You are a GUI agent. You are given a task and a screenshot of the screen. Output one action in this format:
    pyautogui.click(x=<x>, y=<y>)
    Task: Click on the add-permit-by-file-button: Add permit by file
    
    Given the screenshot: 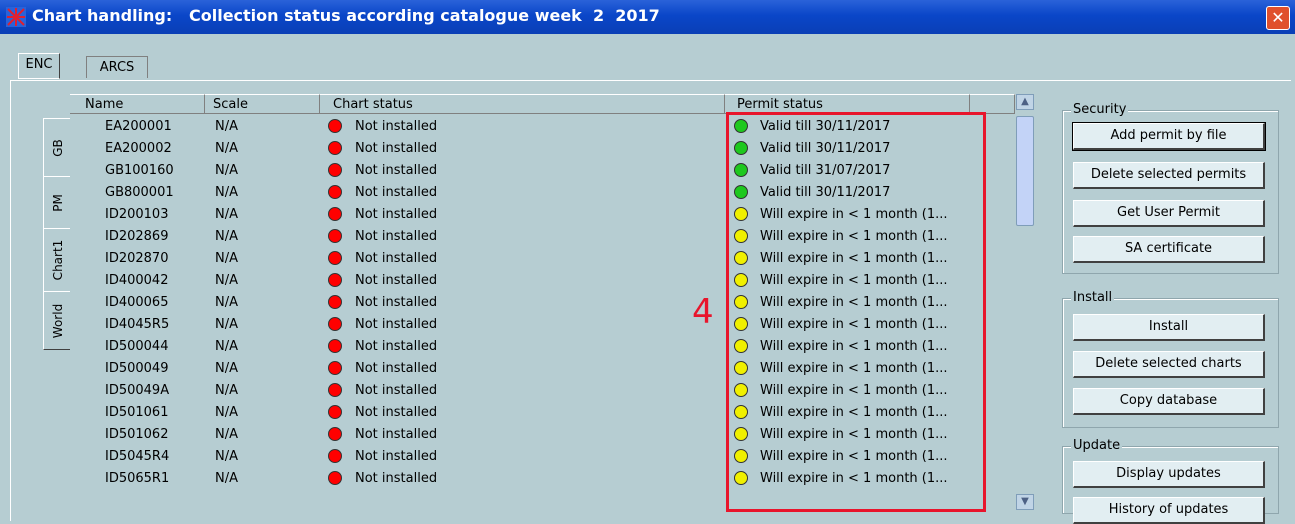 What is the action you would take?
    pyautogui.click(x=1169, y=136)
    